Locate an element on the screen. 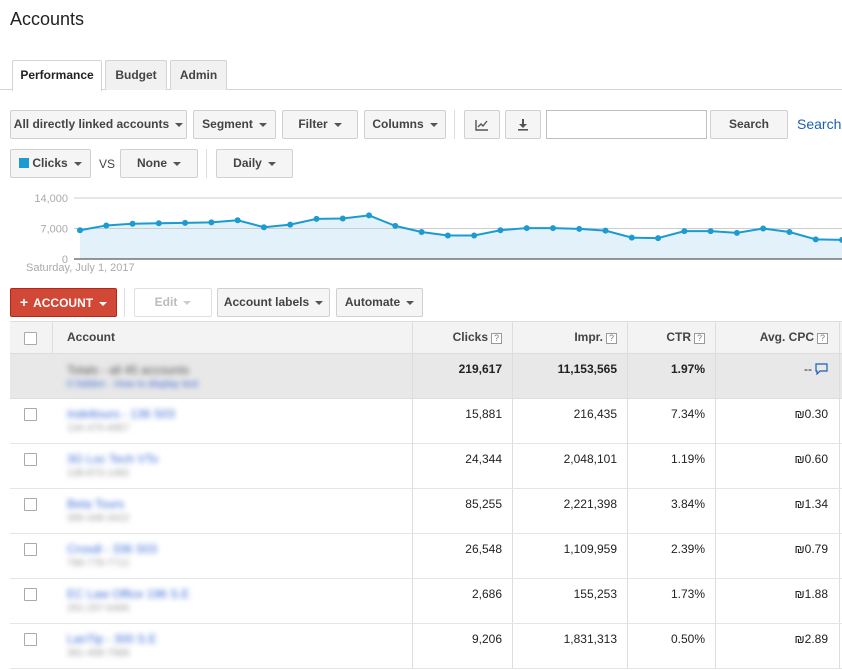 The width and height of the screenshot is (842, 670). comment-icon is located at coordinates (821, 369).